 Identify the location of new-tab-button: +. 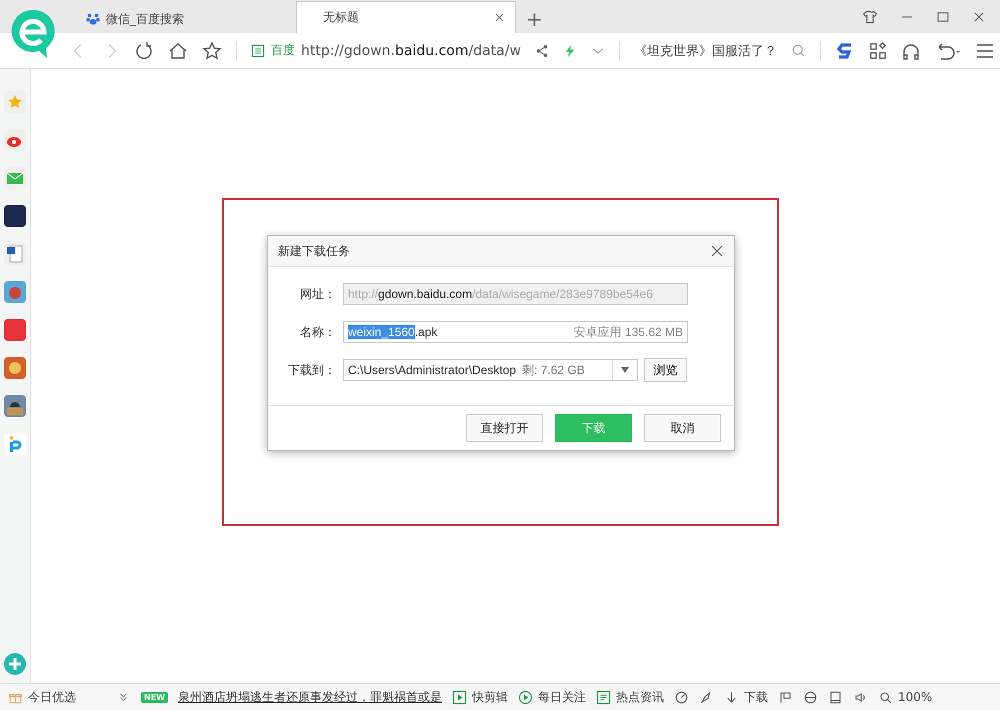
(534, 21).